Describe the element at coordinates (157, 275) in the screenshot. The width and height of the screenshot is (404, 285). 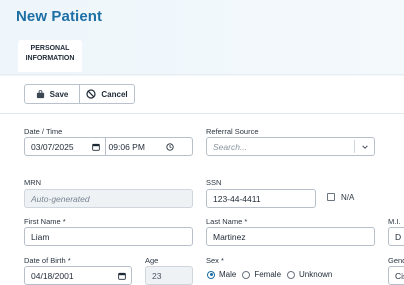
I see `age-value: 23` at that location.